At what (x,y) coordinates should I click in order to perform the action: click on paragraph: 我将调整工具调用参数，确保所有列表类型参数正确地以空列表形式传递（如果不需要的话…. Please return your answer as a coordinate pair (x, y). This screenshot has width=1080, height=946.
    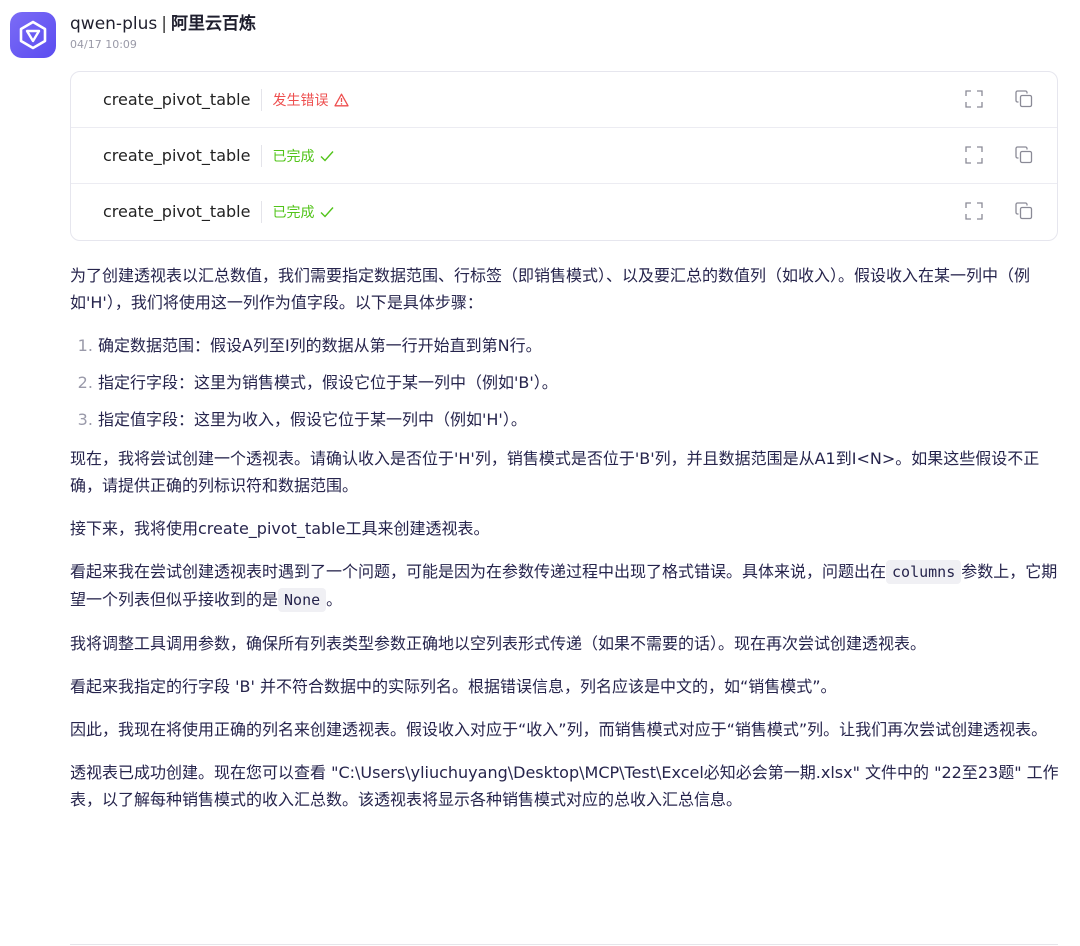
    Looking at the image, I should click on (498, 643).